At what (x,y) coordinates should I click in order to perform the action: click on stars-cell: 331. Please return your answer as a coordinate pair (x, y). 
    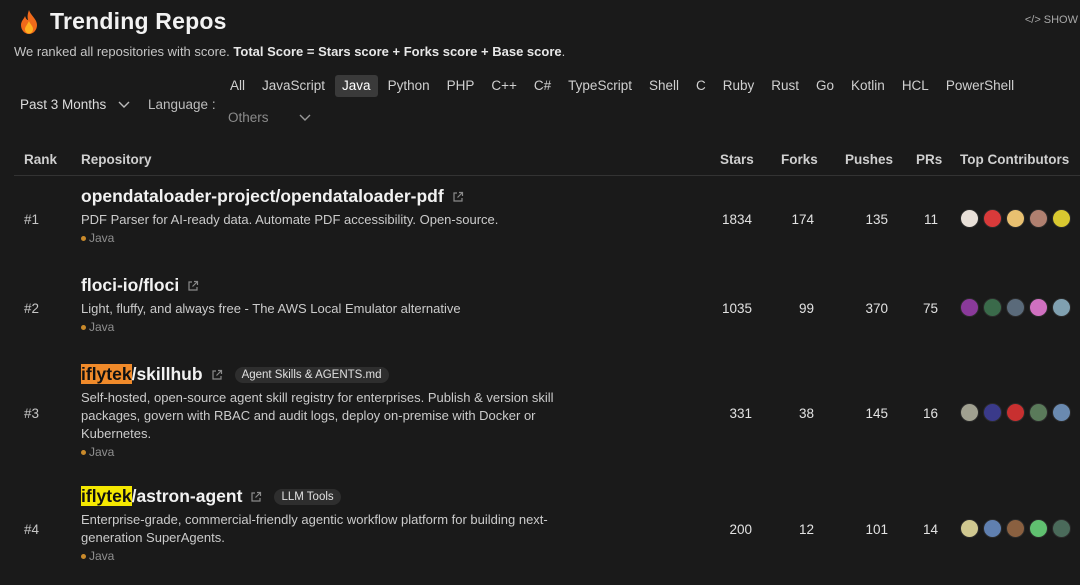
    Looking at the image, I should click on (740, 413).